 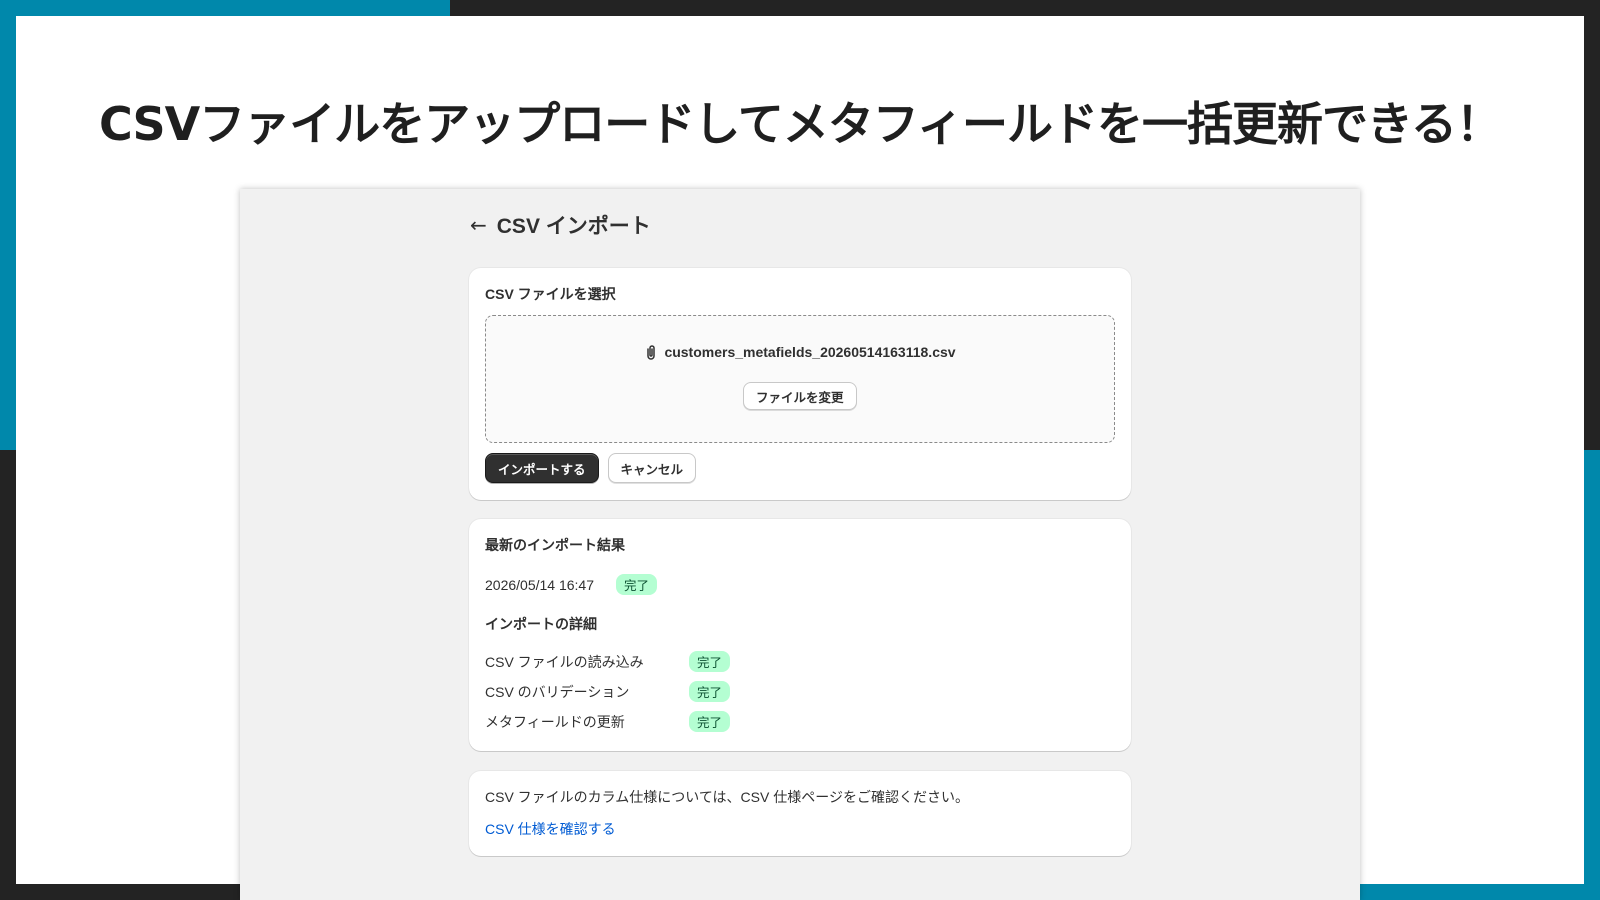 I want to click on details-title: インポートの詳細, so click(x=541, y=624).